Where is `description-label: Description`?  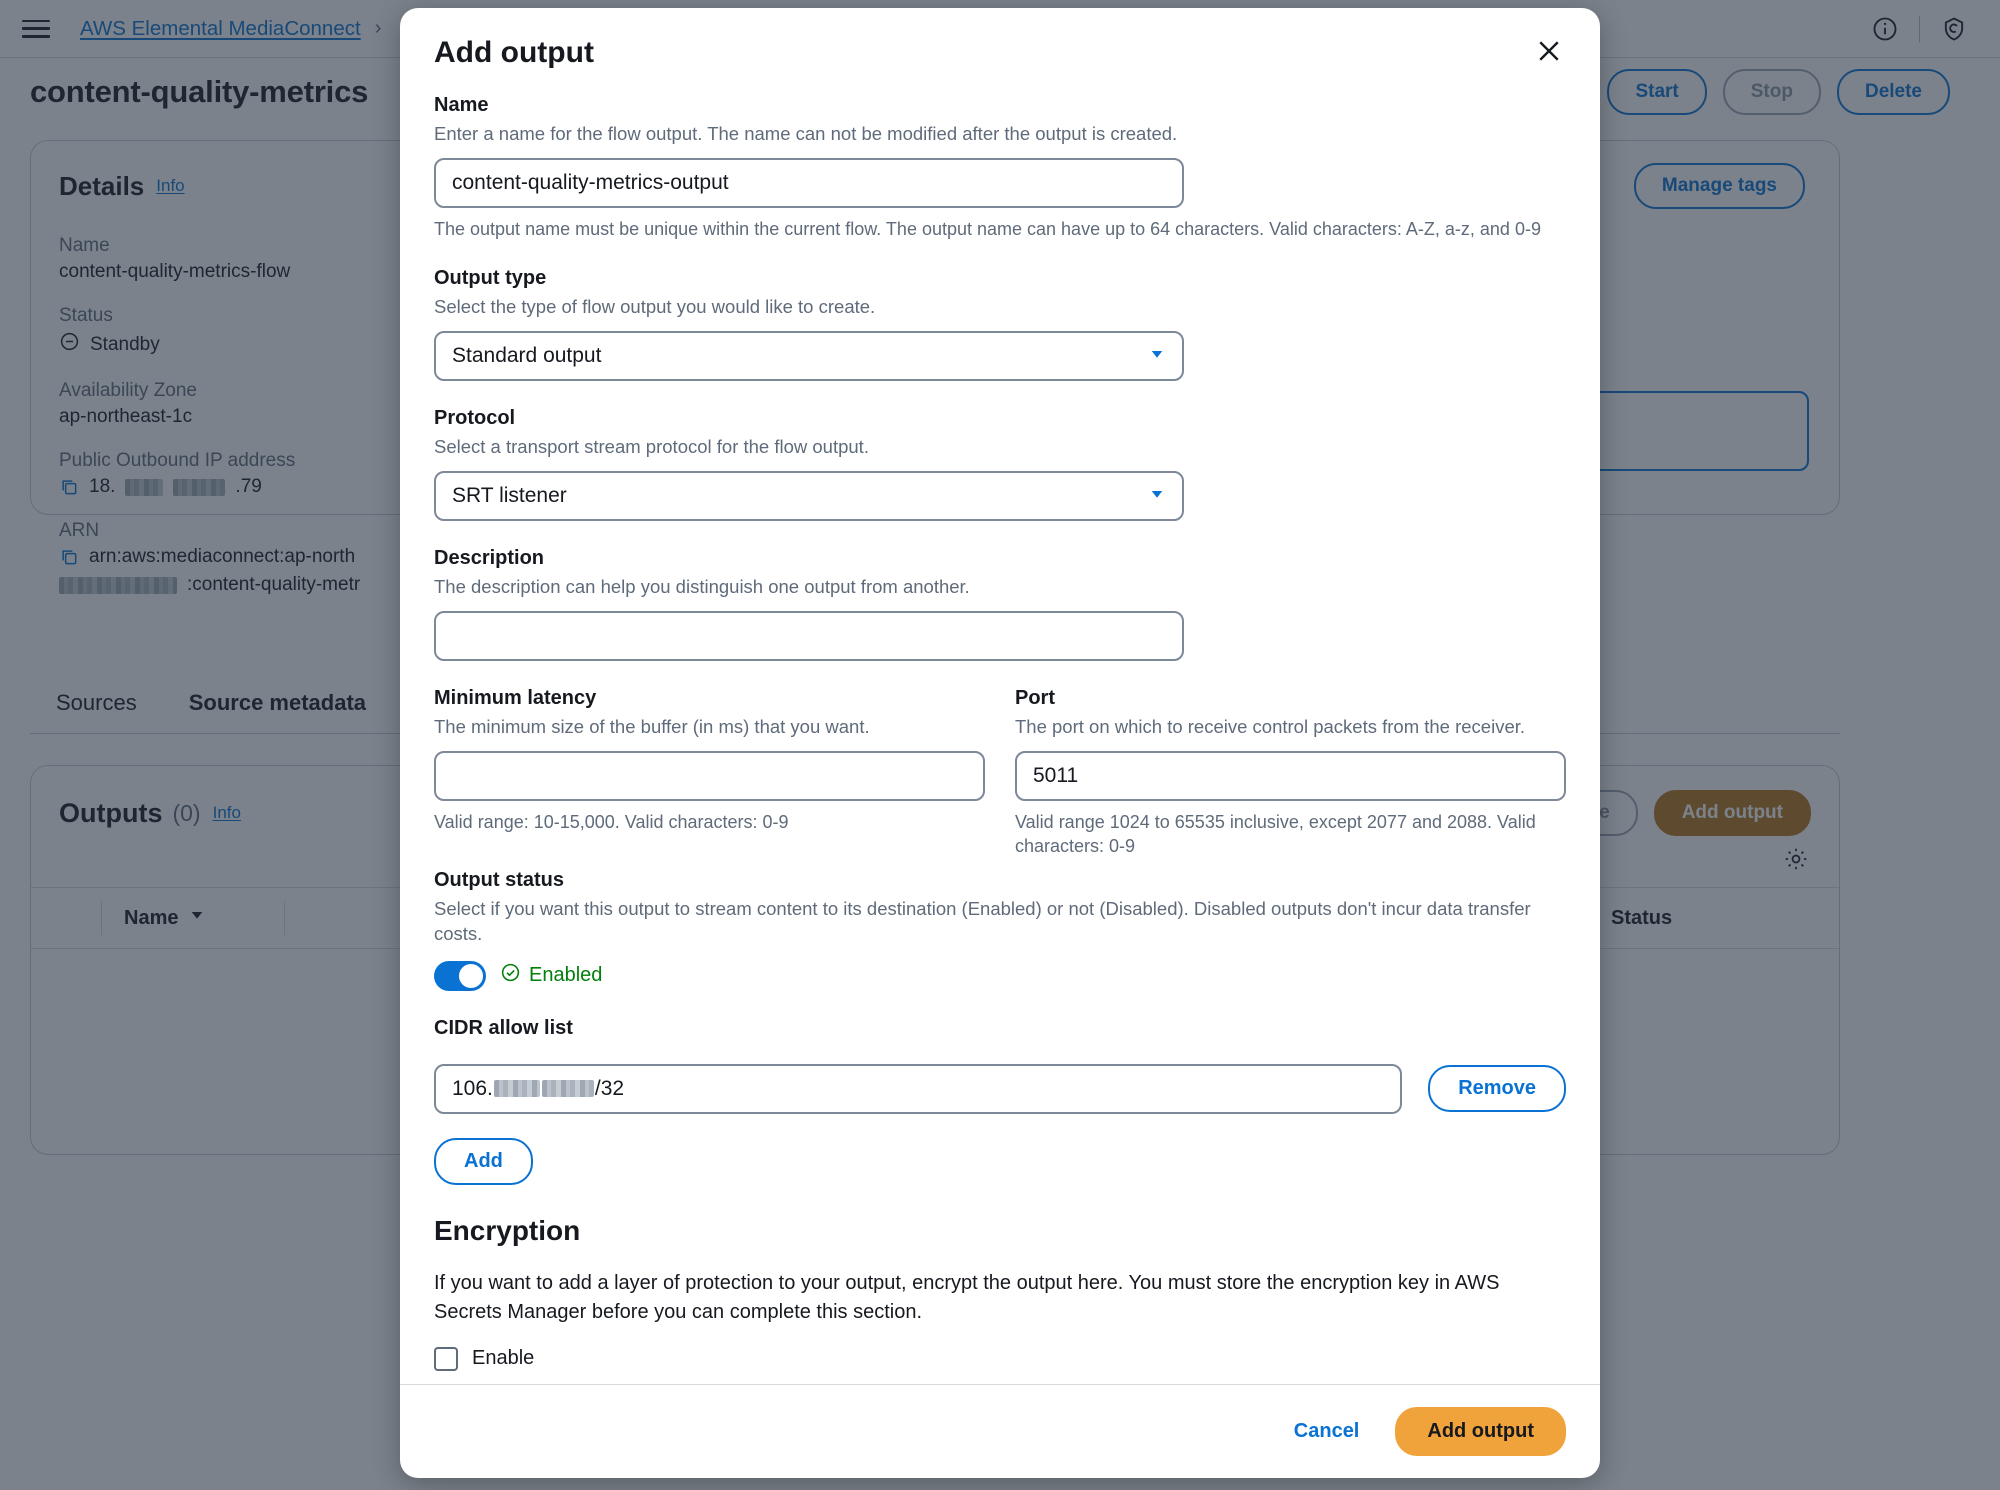 description-label: Description is located at coordinates (489, 558).